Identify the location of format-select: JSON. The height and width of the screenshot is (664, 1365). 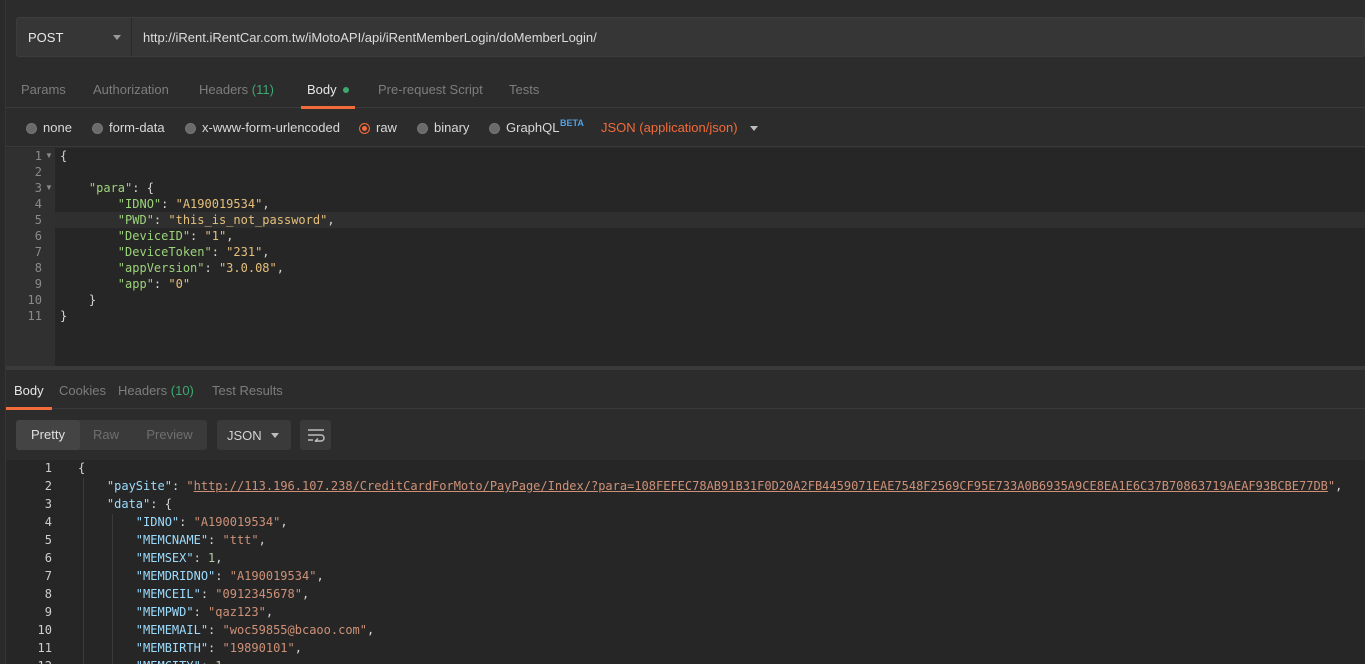
(254, 435).